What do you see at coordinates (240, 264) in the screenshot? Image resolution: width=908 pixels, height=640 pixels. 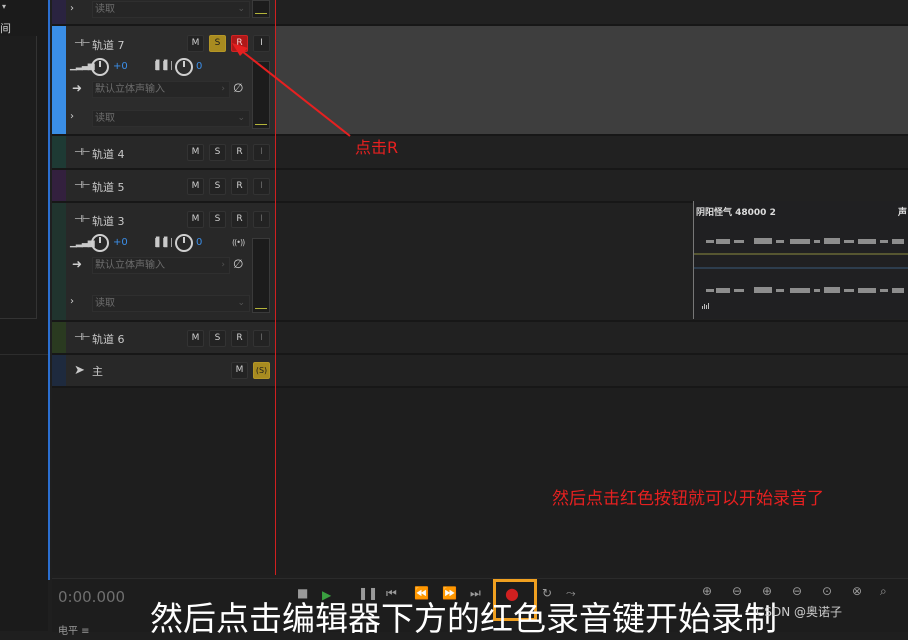 I see `phase-invert-icon: ∅` at bounding box center [240, 264].